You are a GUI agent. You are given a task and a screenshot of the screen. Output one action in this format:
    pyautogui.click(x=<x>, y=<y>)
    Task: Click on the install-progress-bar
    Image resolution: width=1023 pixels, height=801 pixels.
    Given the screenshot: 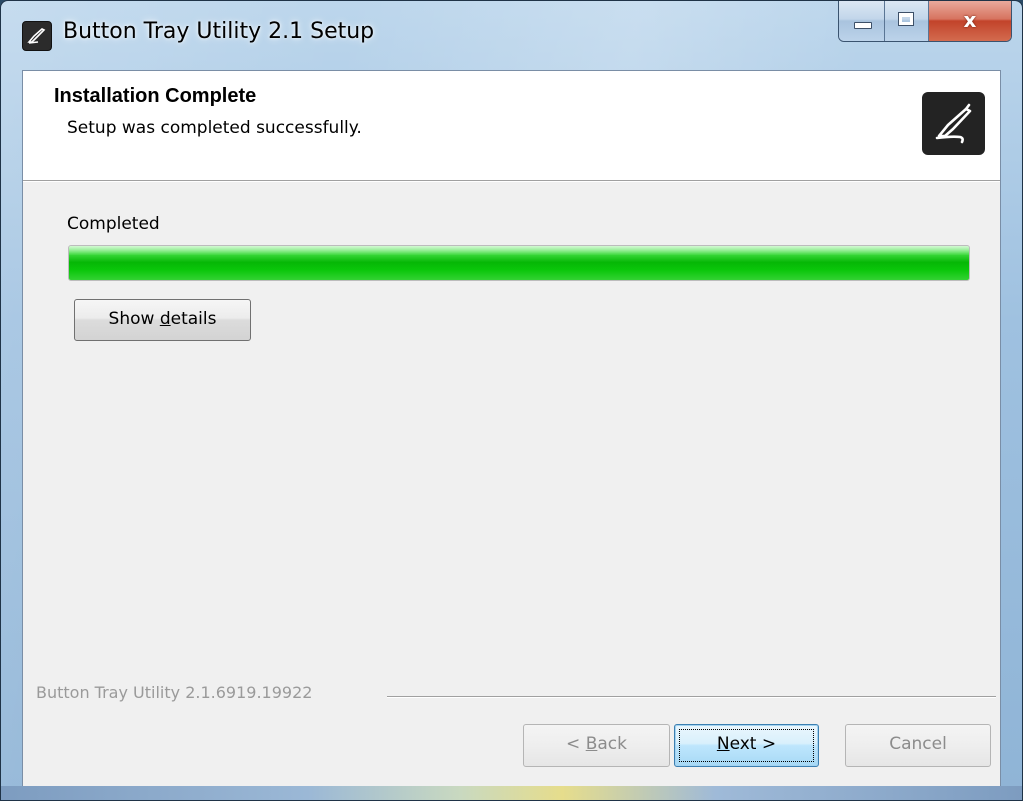 What is the action you would take?
    pyautogui.click(x=519, y=263)
    